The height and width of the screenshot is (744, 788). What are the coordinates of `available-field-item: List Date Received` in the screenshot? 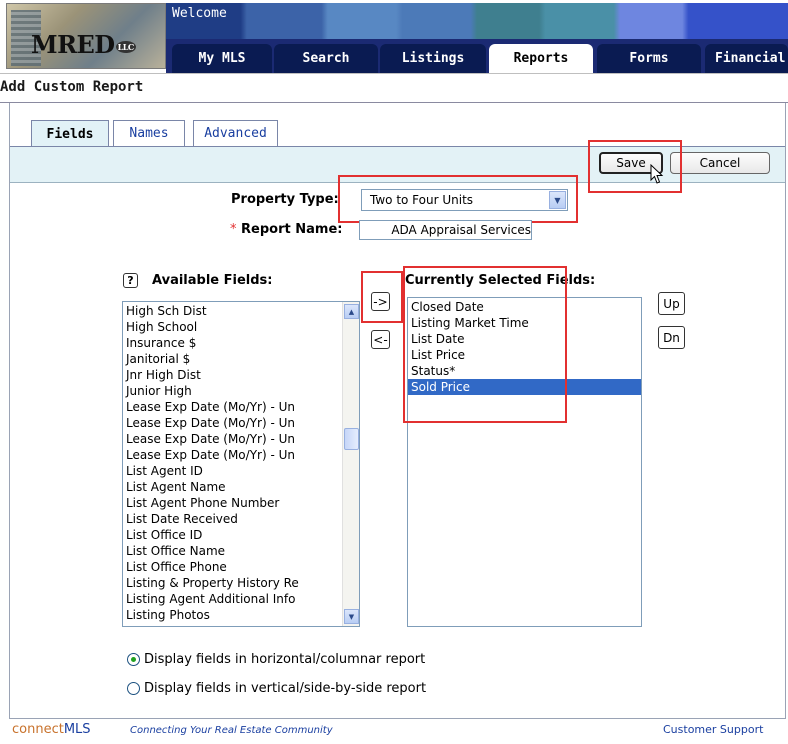 It's located at (241, 519).